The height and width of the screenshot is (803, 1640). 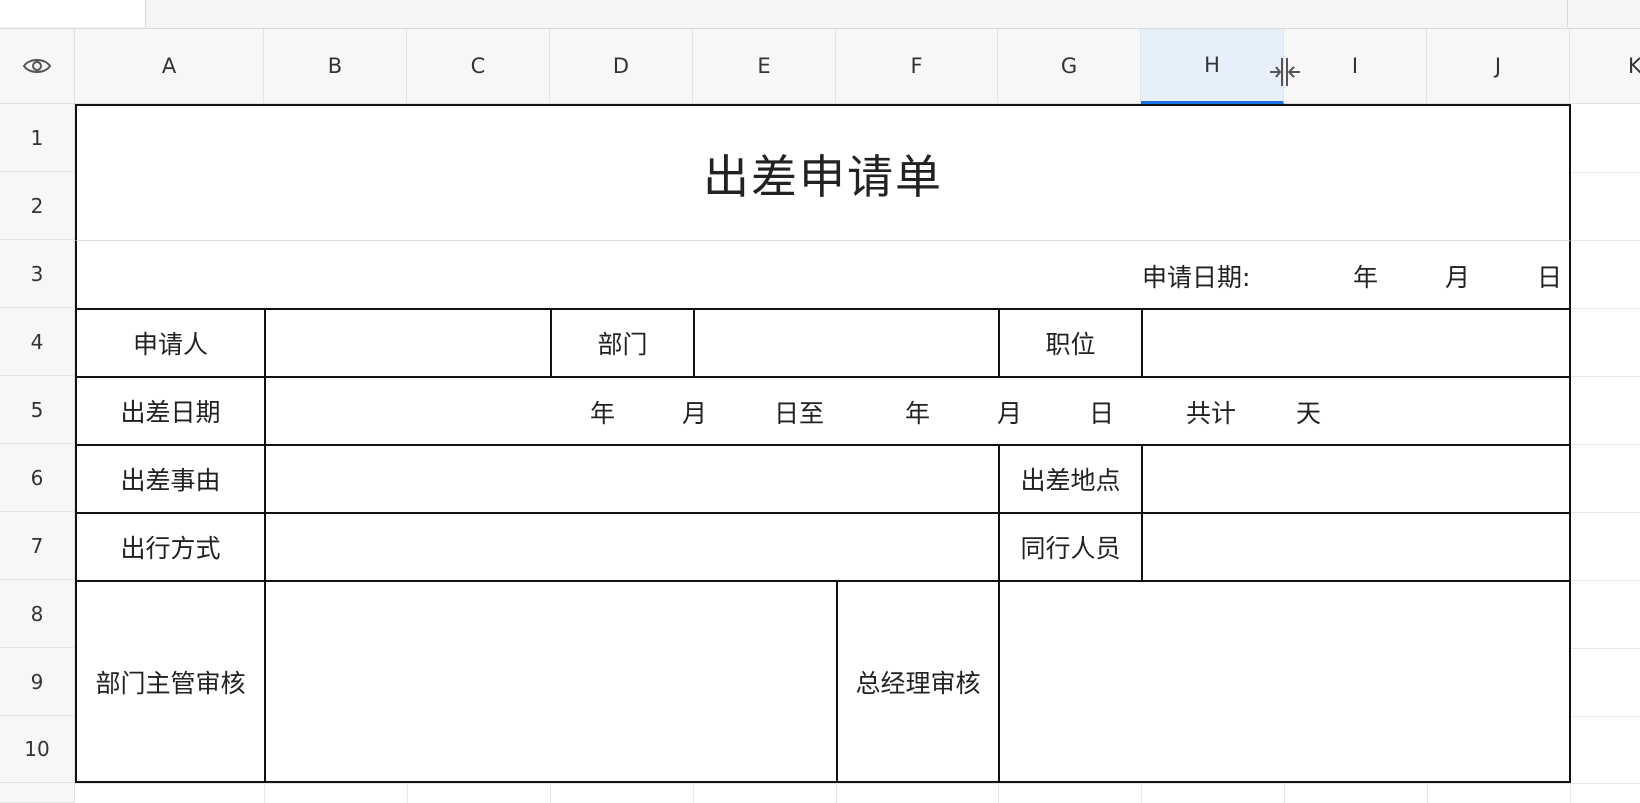 I want to click on applicant-label: 申请人, so click(x=170, y=344).